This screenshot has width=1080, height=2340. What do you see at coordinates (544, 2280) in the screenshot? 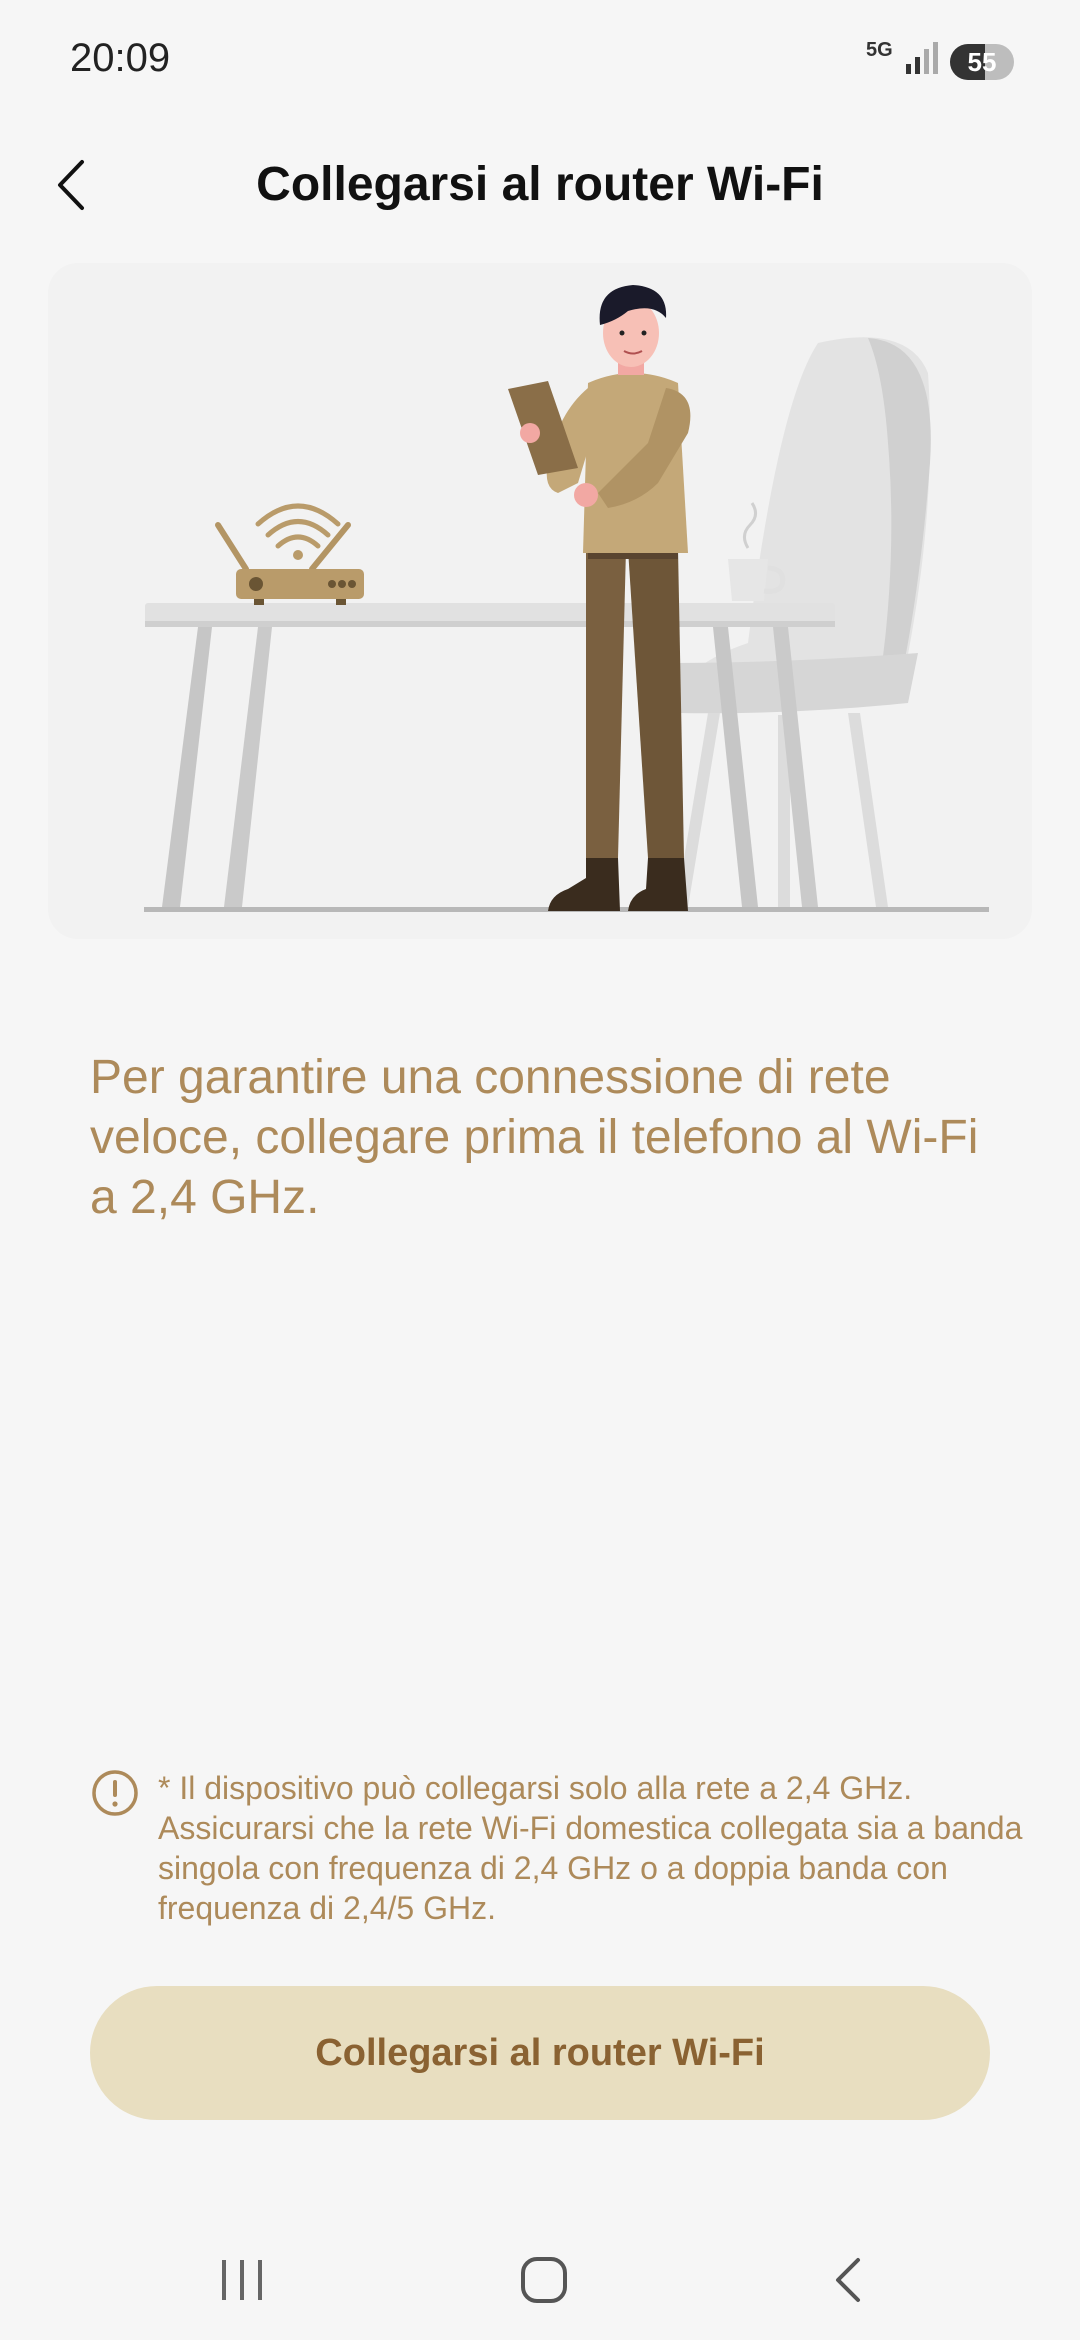
I see `home-icon` at bounding box center [544, 2280].